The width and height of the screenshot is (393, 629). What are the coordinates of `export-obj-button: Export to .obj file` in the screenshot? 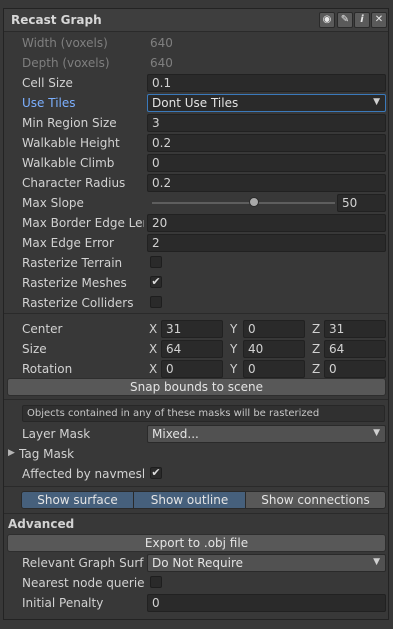 It's located at (196, 543).